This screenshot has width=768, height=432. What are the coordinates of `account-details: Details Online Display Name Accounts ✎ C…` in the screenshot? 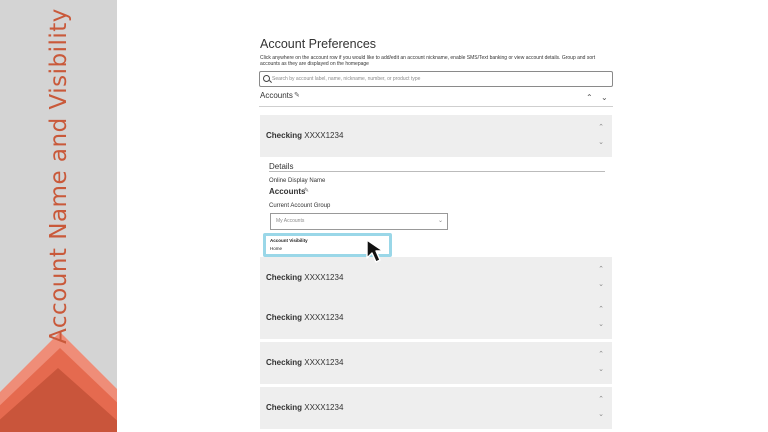 It's located at (436, 210).